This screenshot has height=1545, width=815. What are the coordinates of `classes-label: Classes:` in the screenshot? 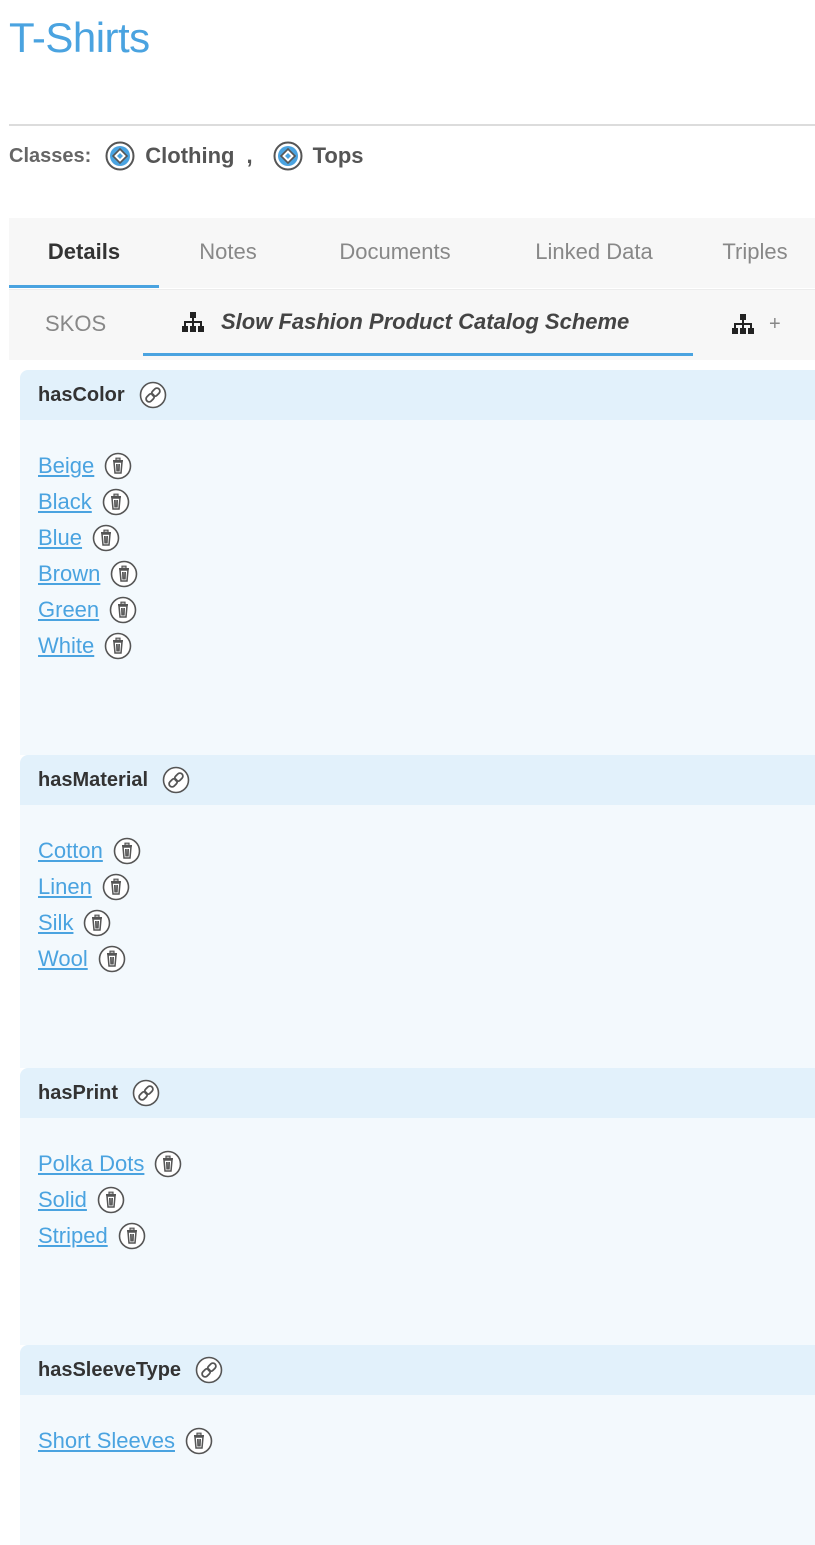 It's located at (50, 155).